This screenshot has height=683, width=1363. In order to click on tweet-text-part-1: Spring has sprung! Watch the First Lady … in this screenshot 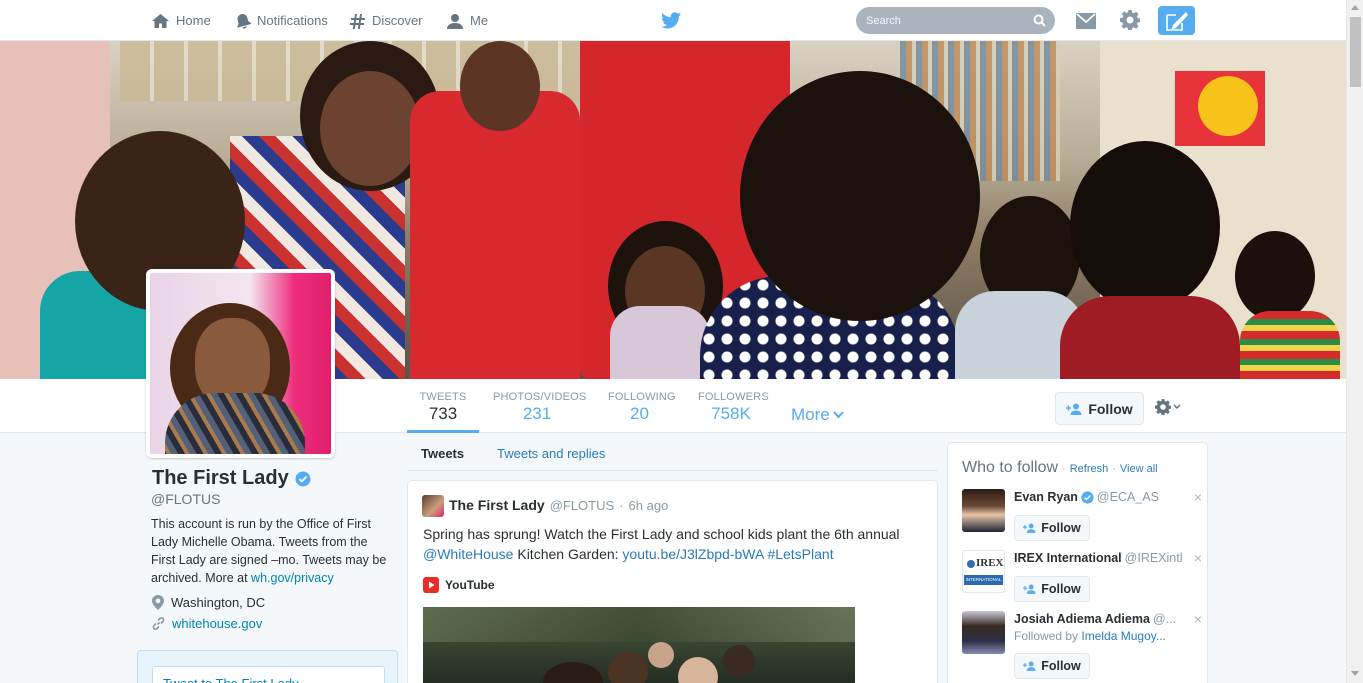, I will do `click(661, 534)`.